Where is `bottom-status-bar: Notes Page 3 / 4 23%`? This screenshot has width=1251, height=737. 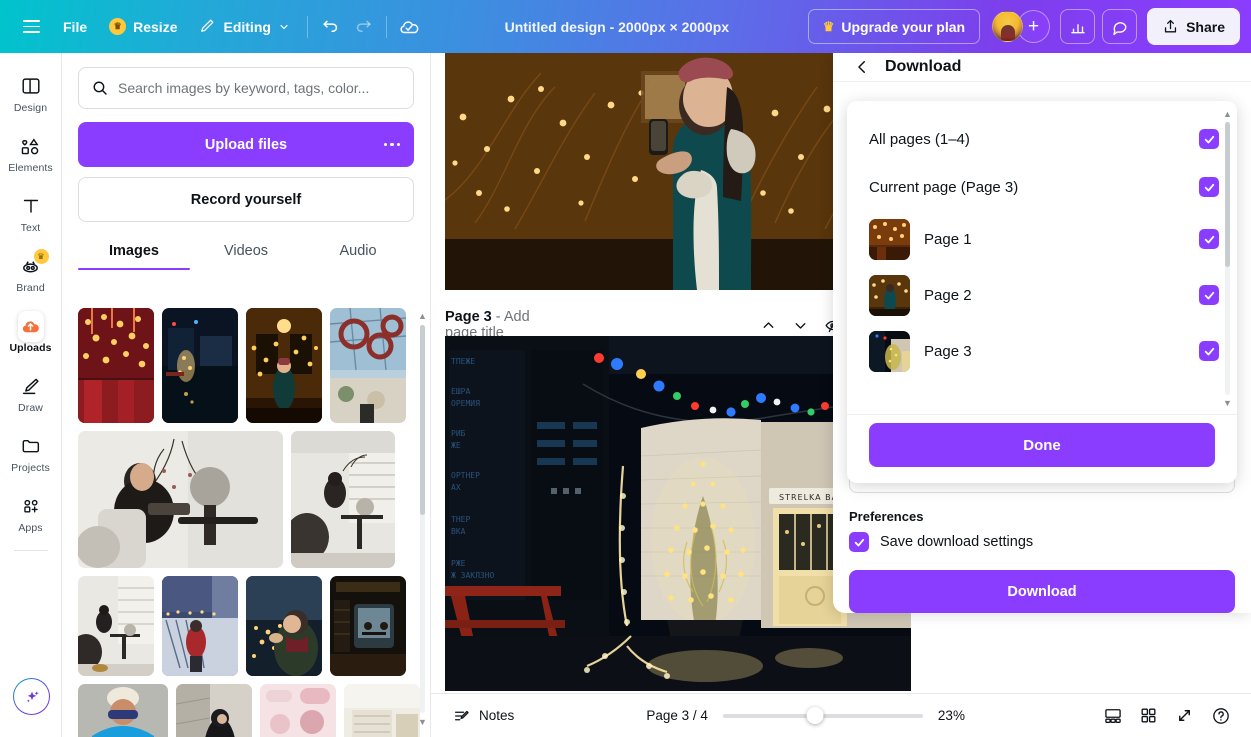 bottom-status-bar: Notes Page 3 / 4 23% is located at coordinates (841, 715).